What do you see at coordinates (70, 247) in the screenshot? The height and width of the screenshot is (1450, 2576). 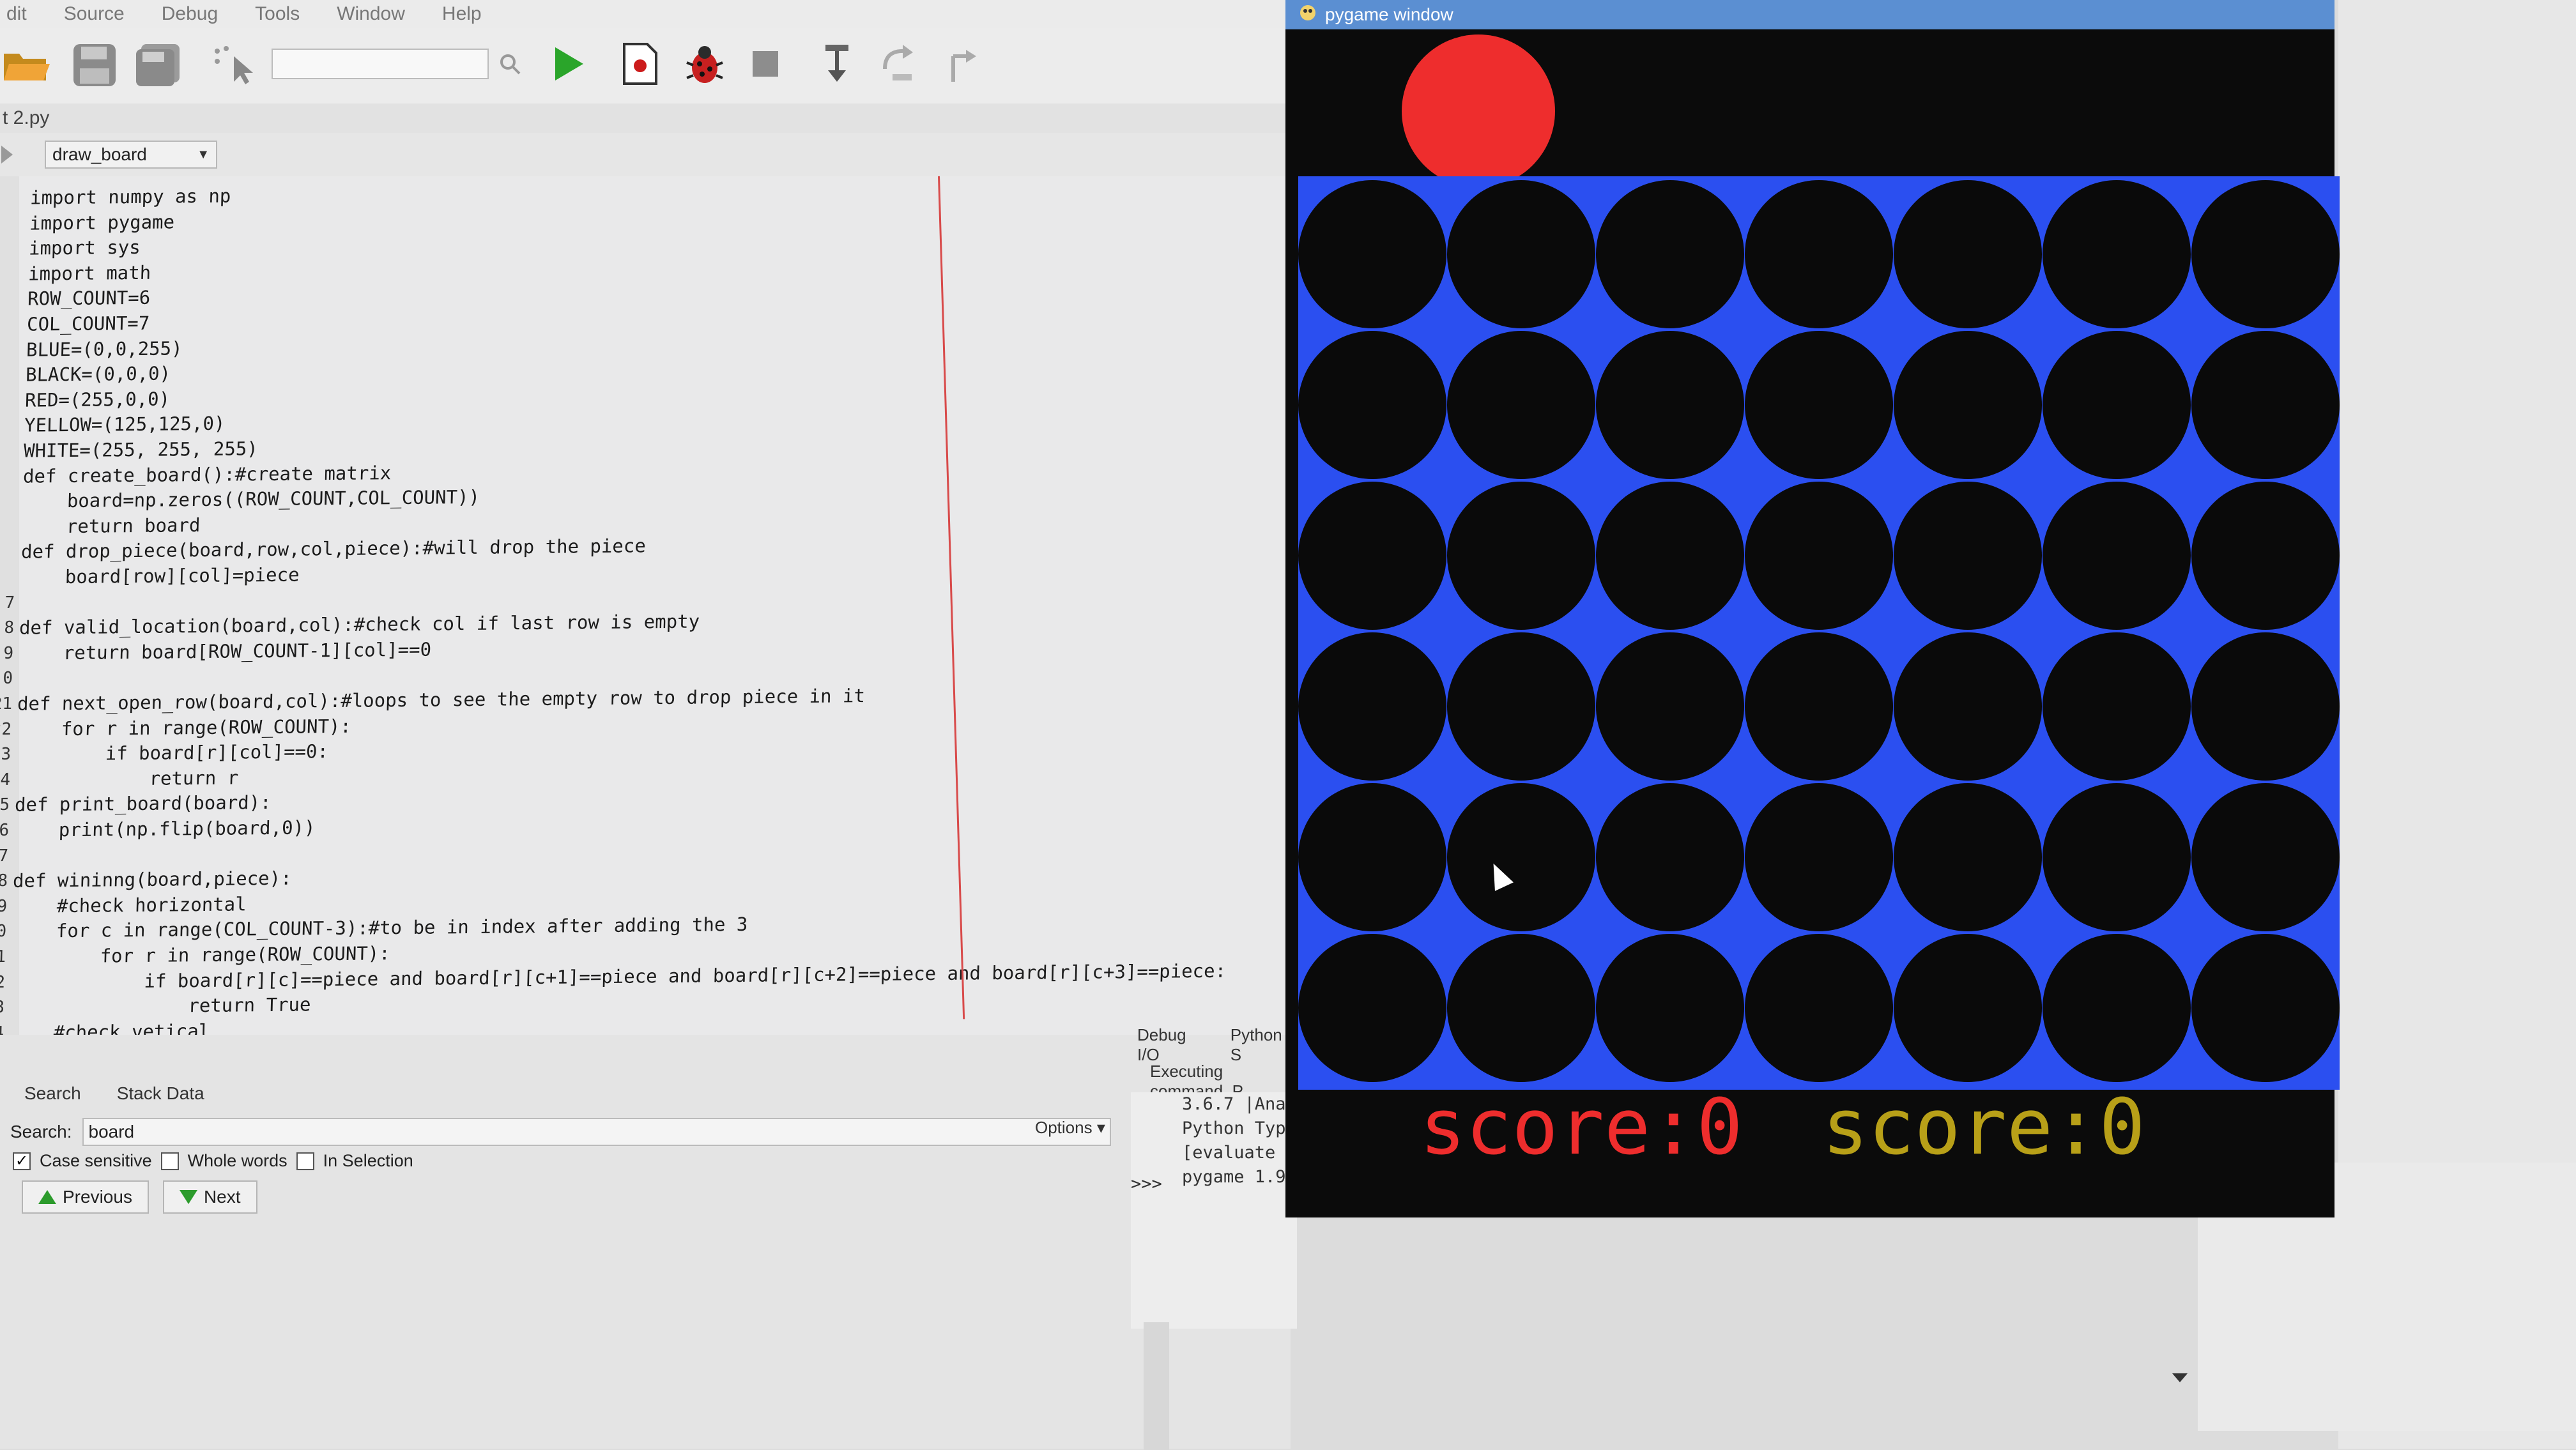 I see `code-line: import sys` at bounding box center [70, 247].